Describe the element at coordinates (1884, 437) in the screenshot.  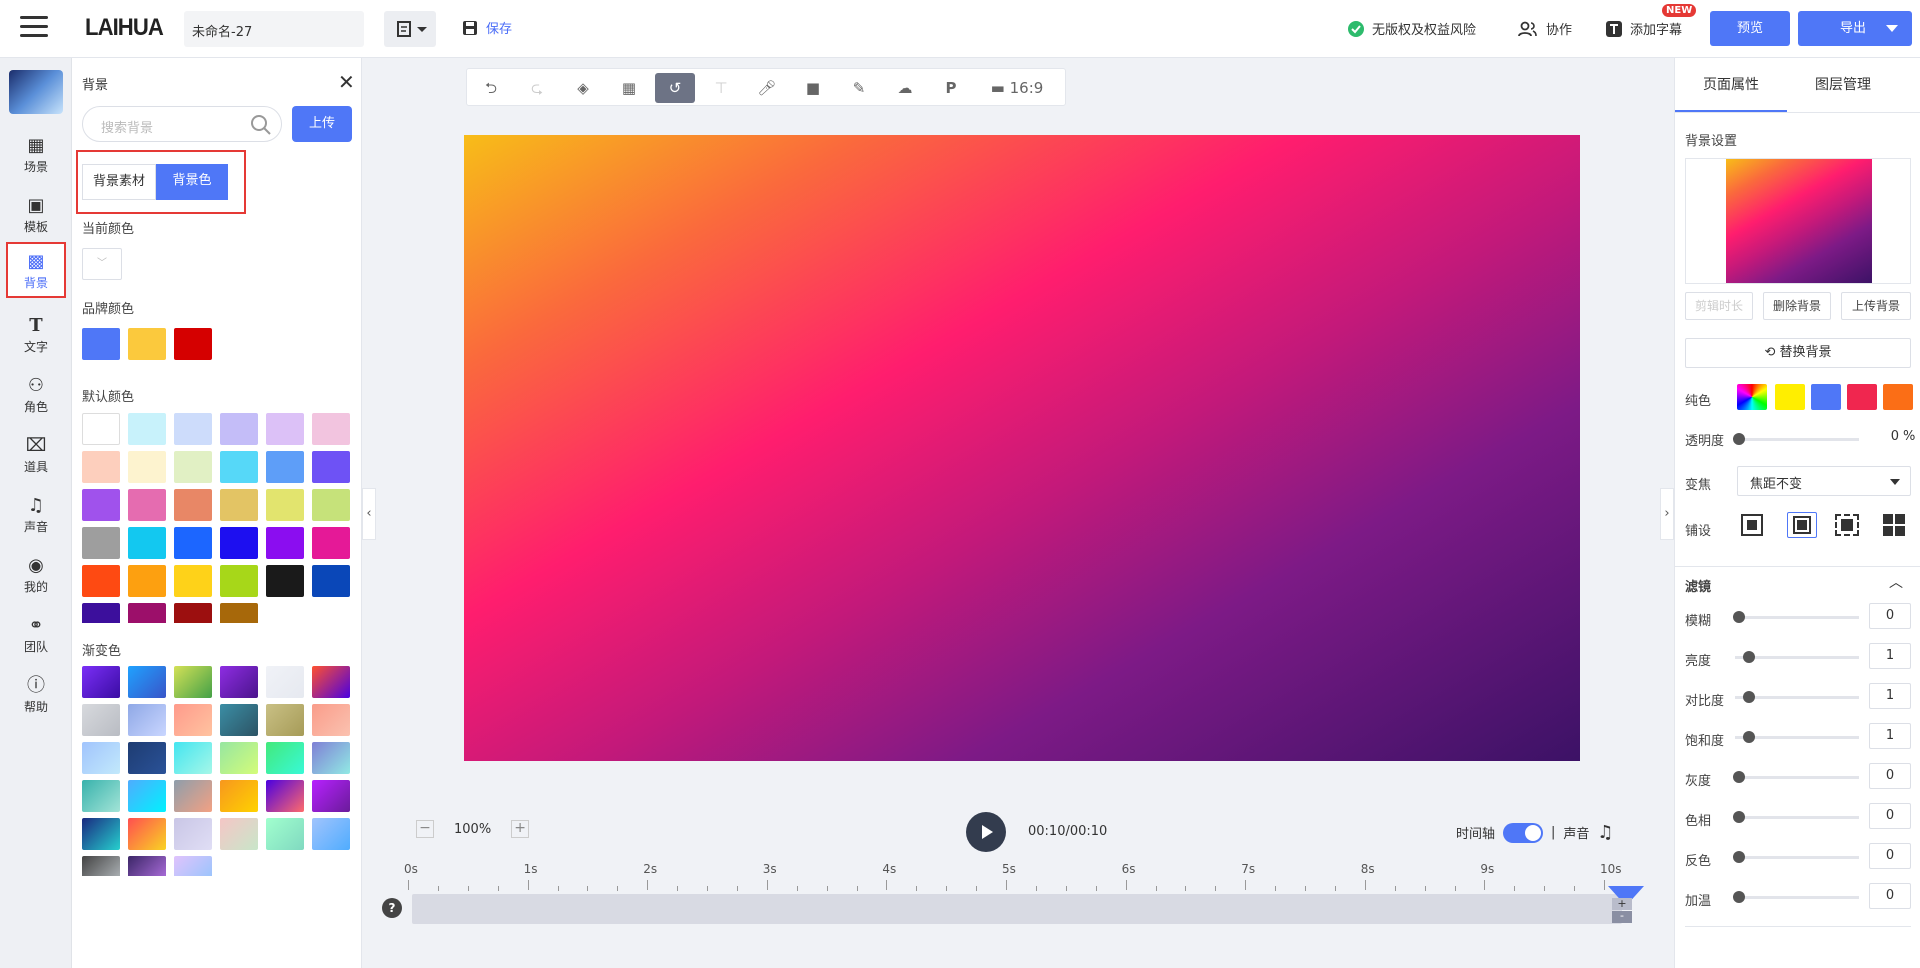
I see `opacity-value: 0` at that location.